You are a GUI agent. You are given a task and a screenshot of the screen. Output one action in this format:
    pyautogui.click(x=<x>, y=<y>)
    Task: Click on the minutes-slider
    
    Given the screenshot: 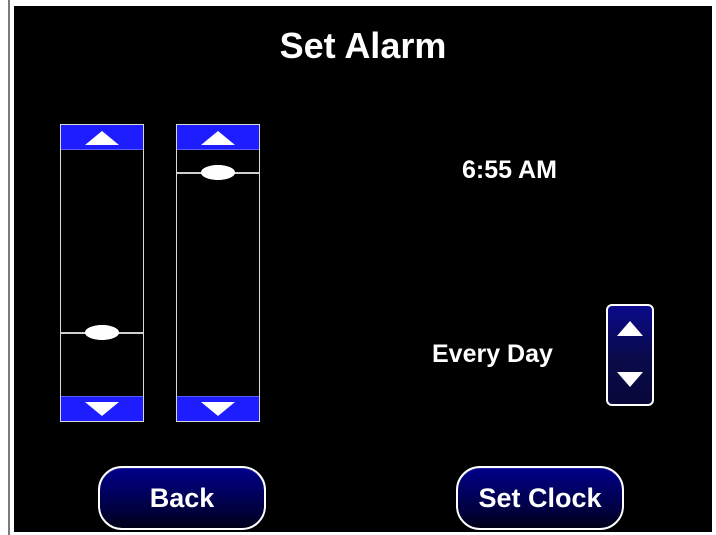 What is the action you would take?
    pyautogui.click(x=218, y=273)
    